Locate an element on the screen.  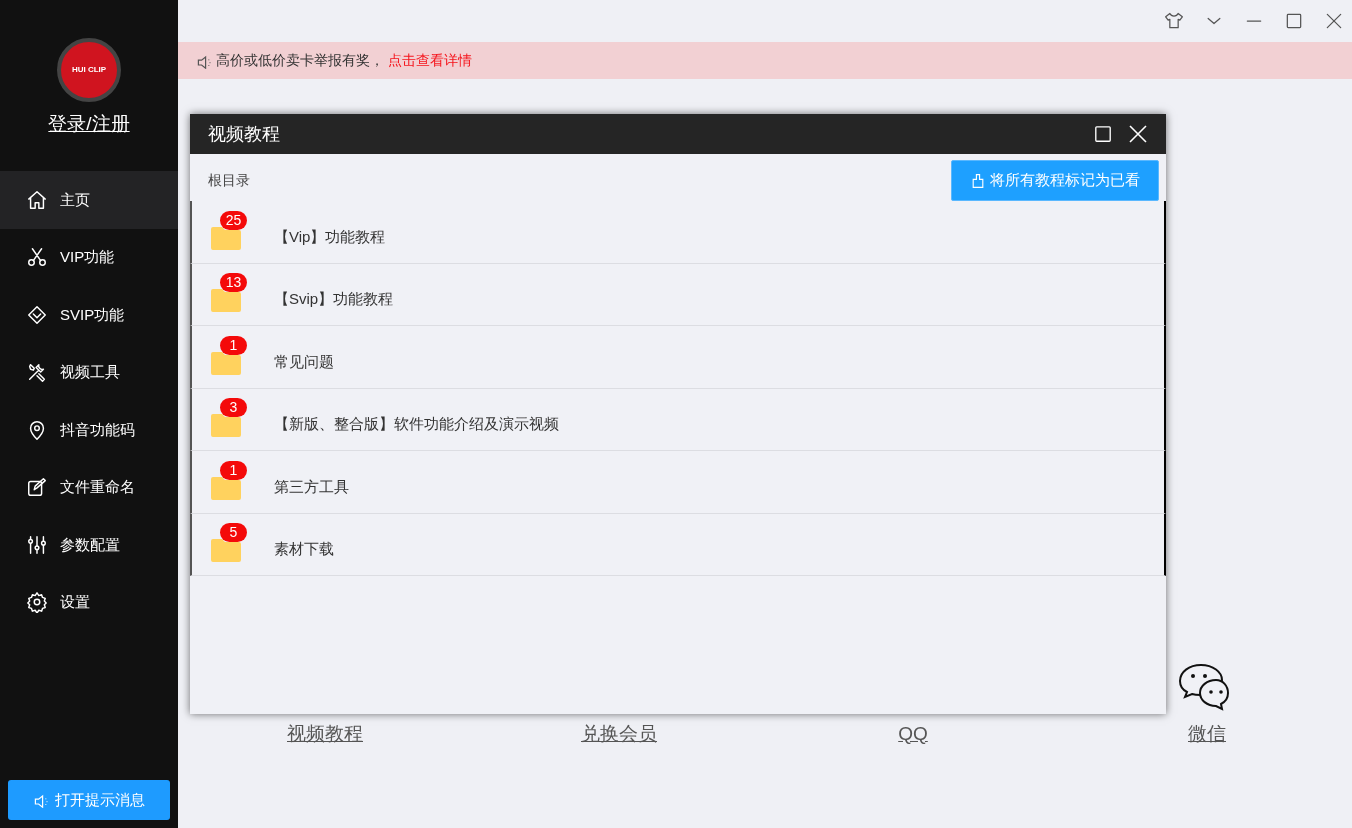
settings-icon is located at coordinates (37, 602).